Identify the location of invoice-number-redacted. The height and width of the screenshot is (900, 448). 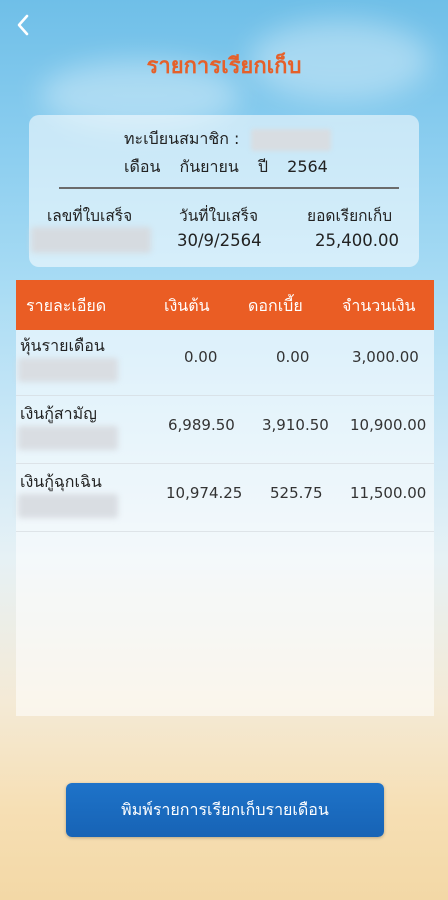
(91, 240).